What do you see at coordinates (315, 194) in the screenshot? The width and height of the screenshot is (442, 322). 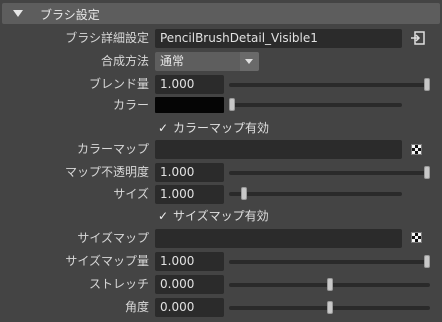 I see `size-slider-track` at bounding box center [315, 194].